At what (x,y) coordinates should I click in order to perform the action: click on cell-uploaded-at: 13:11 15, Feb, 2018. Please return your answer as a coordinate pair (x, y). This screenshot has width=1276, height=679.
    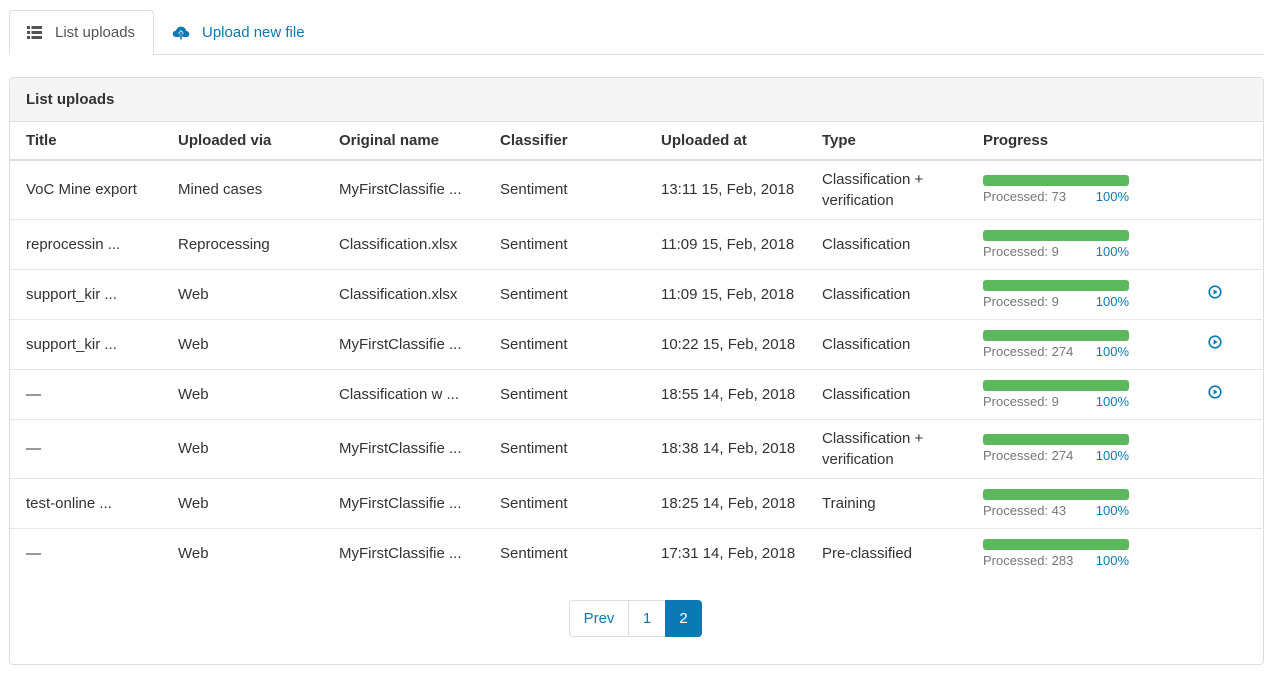
    Looking at the image, I should click on (728, 190).